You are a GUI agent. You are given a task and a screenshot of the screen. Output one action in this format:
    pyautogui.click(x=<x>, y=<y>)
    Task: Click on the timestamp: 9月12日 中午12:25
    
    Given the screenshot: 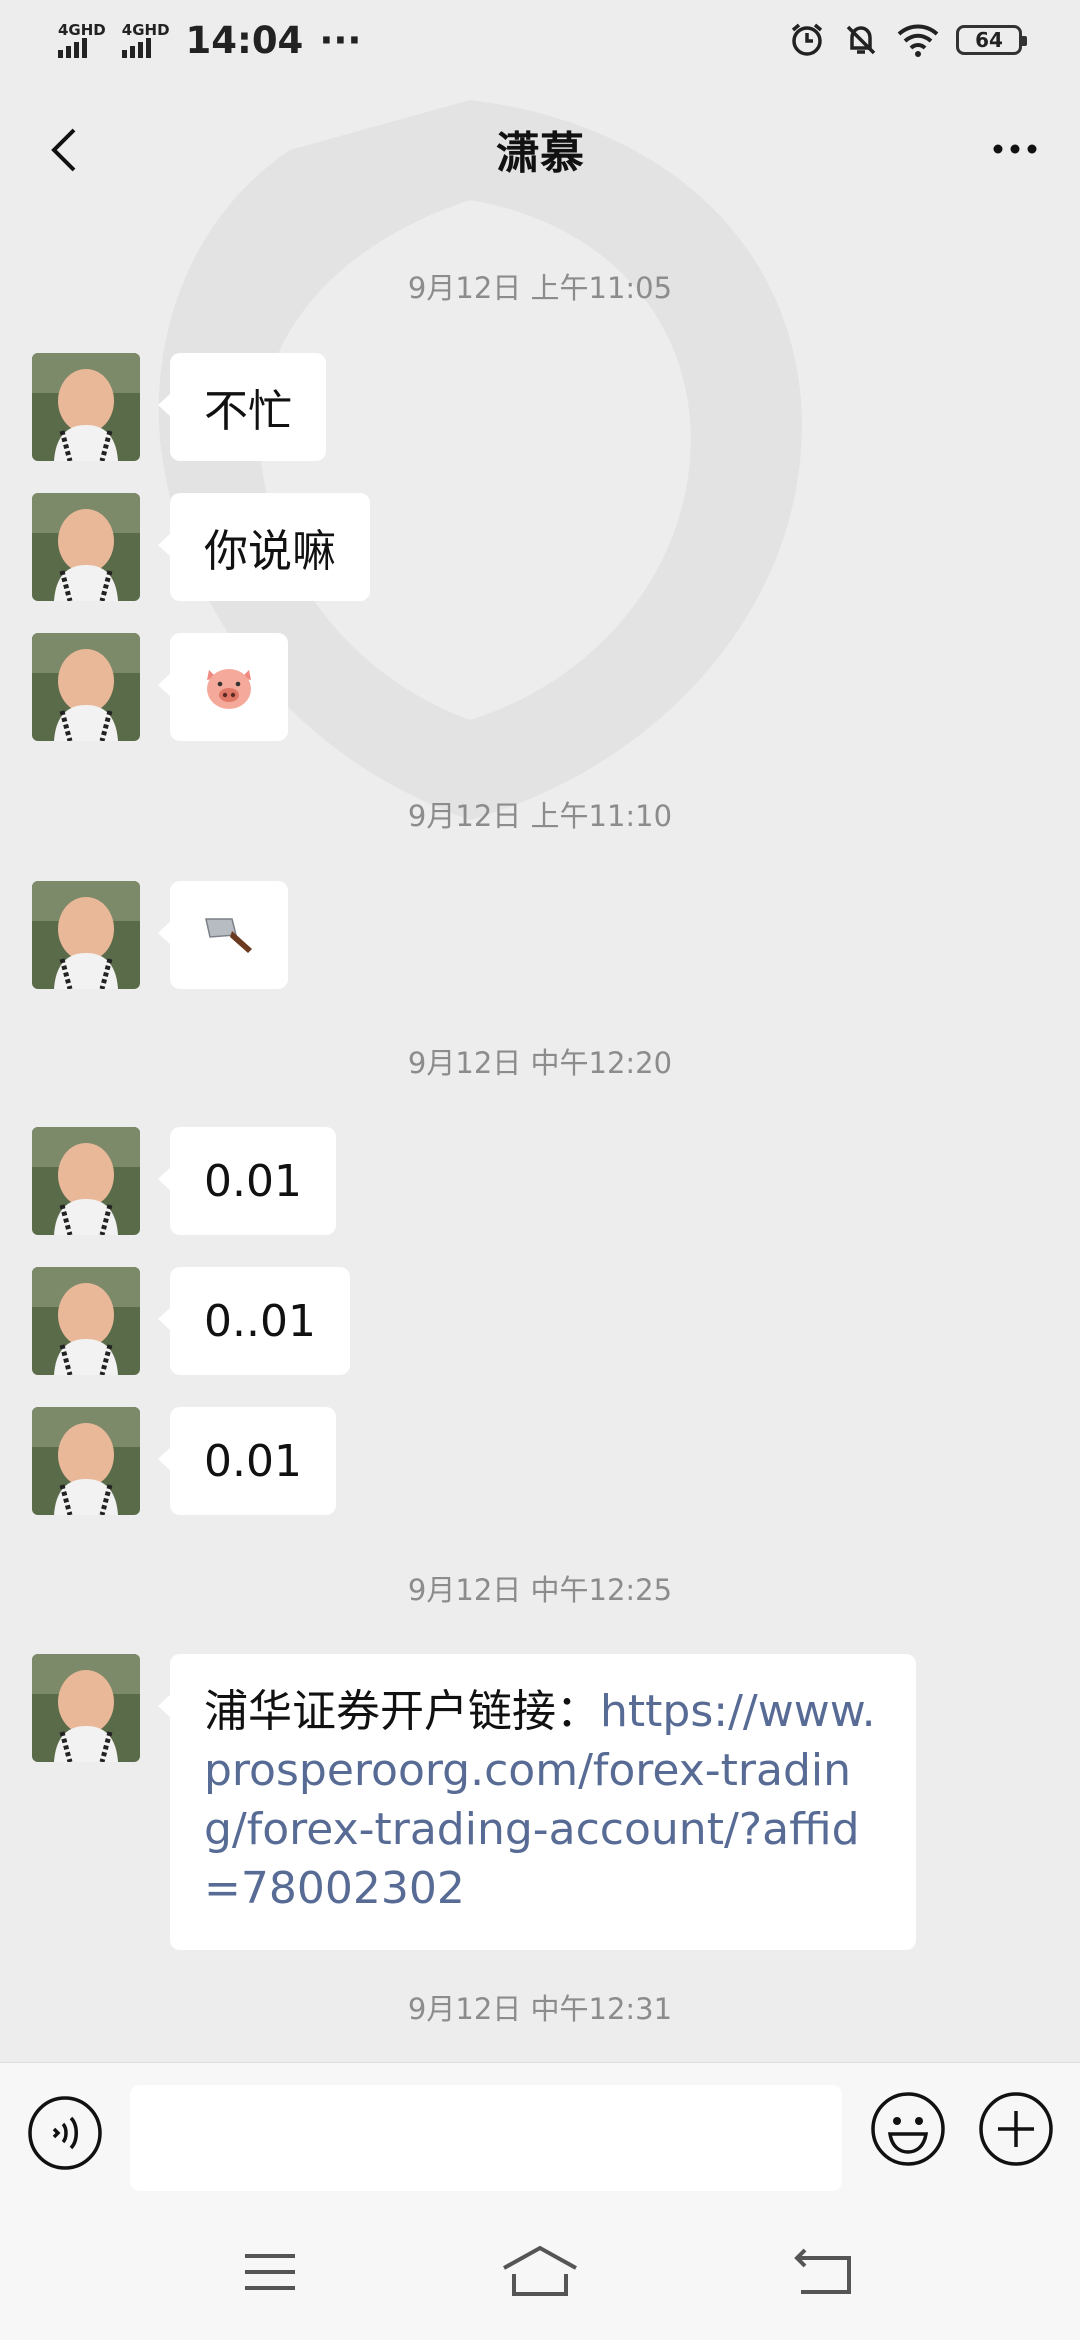 What is the action you would take?
    pyautogui.click(x=540, y=1590)
    